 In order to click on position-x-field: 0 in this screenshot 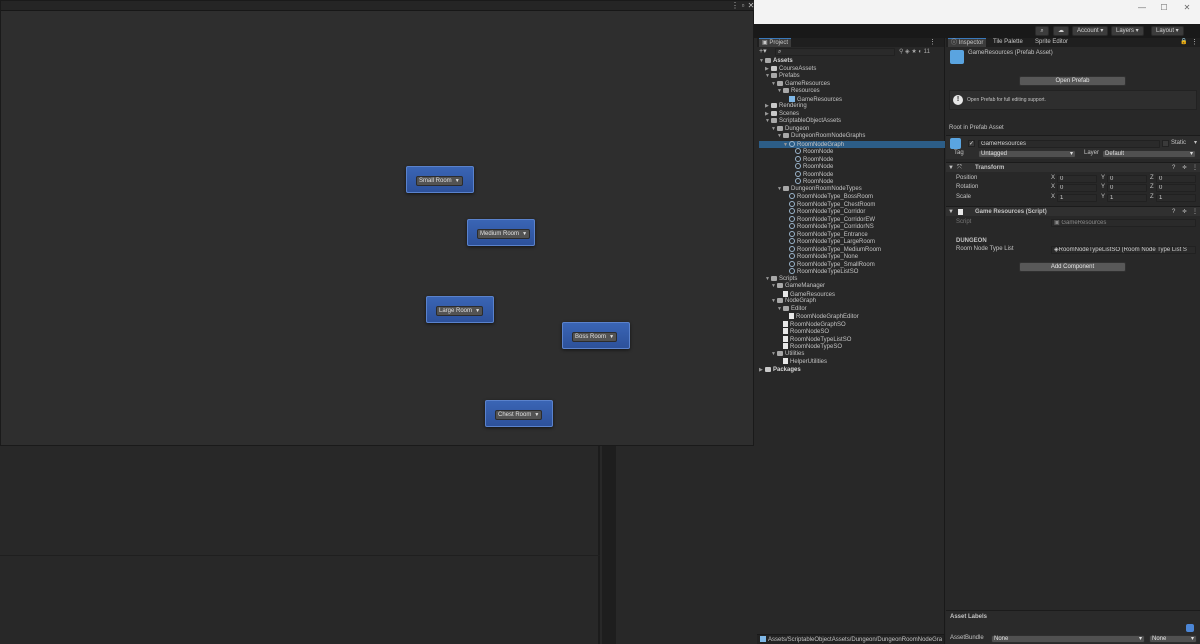, I will do `click(1077, 179)`.